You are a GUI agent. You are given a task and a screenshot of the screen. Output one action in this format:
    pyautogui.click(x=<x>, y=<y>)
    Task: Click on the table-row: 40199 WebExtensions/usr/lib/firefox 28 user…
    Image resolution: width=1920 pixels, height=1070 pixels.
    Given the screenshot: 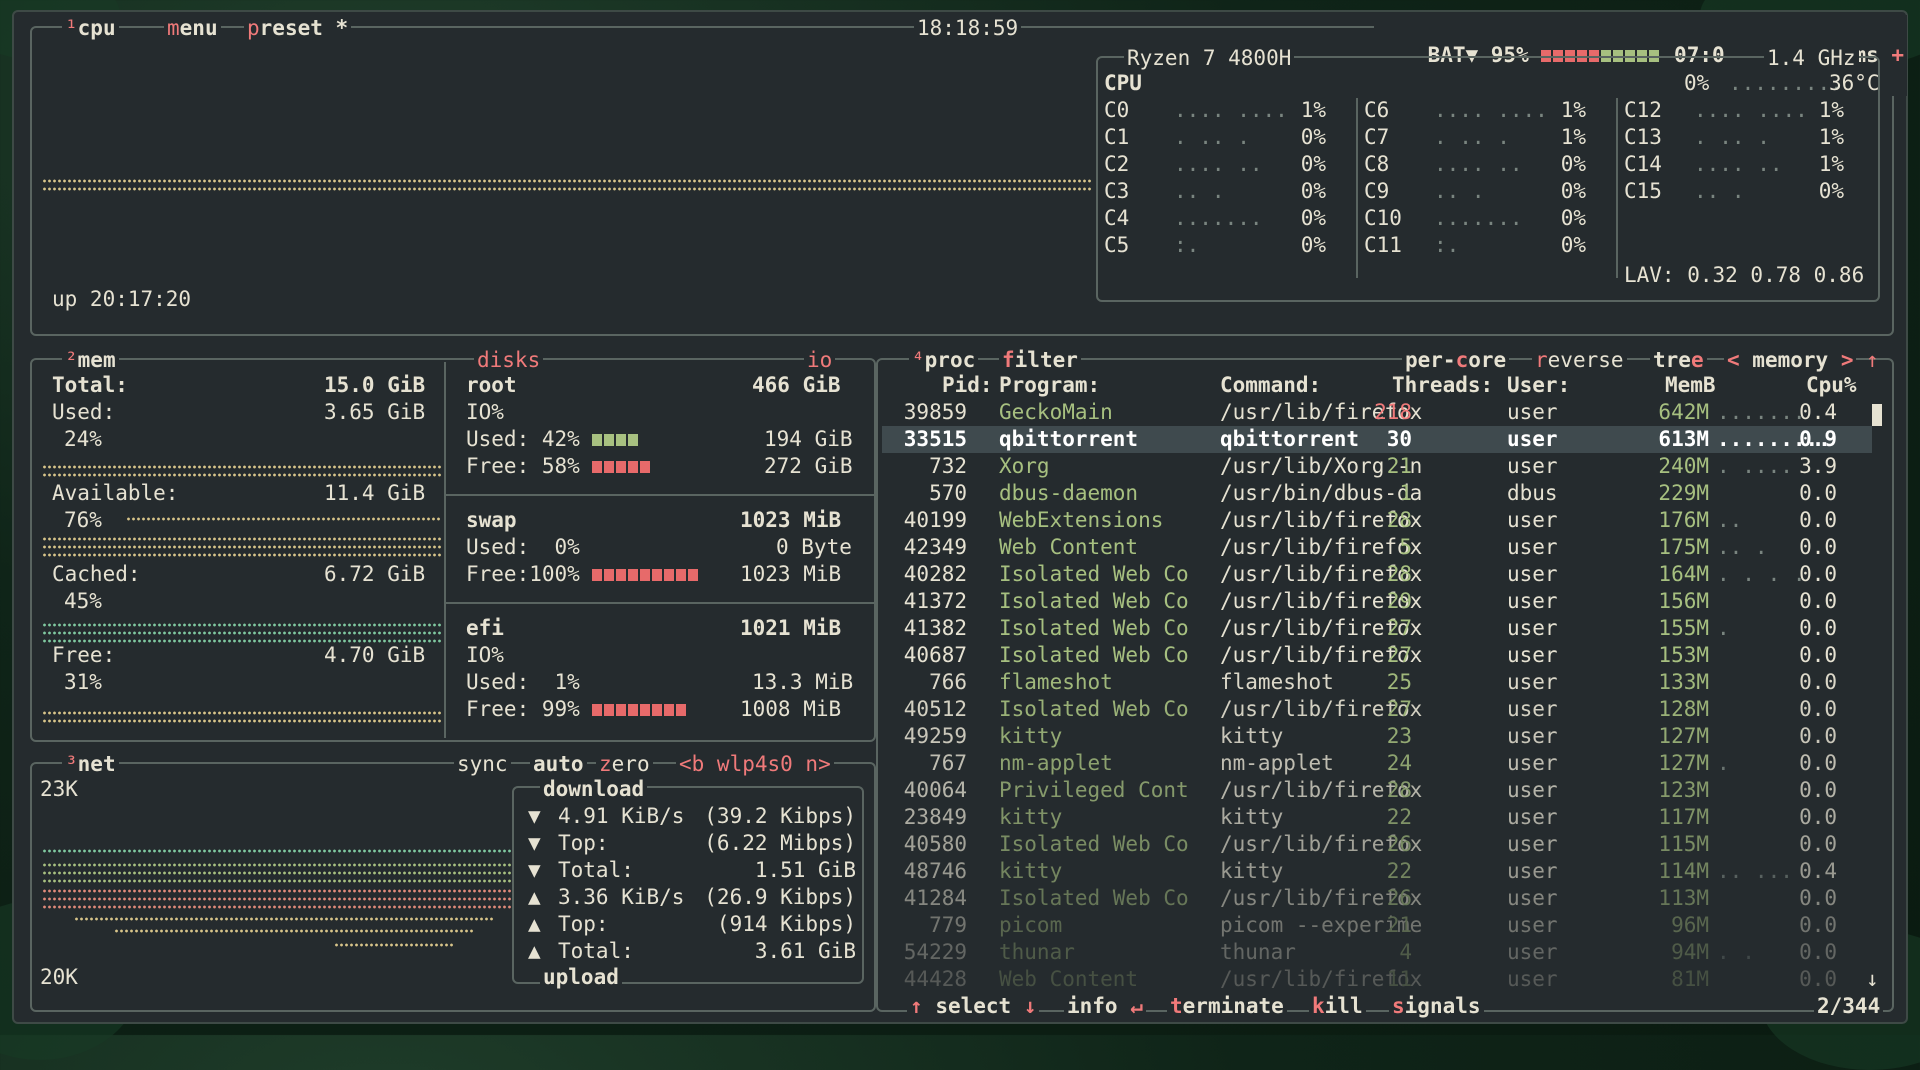 What is the action you would take?
    pyautogui.click(x=1377, y=520)
    